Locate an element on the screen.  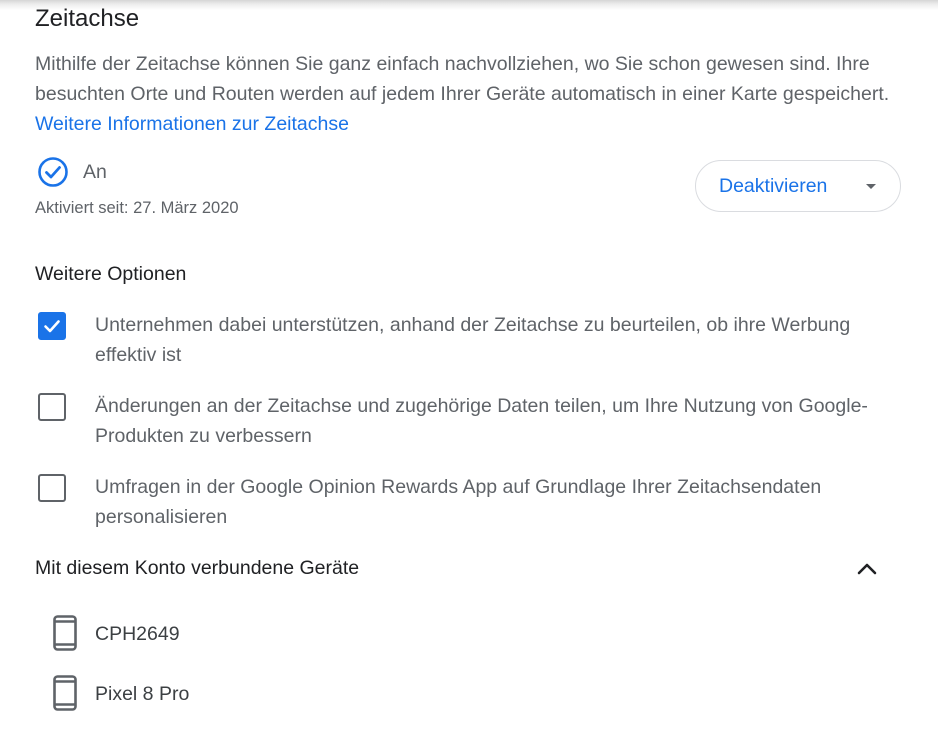
device-item: Pixel 8 Pro is located at coordinates (252, 695).